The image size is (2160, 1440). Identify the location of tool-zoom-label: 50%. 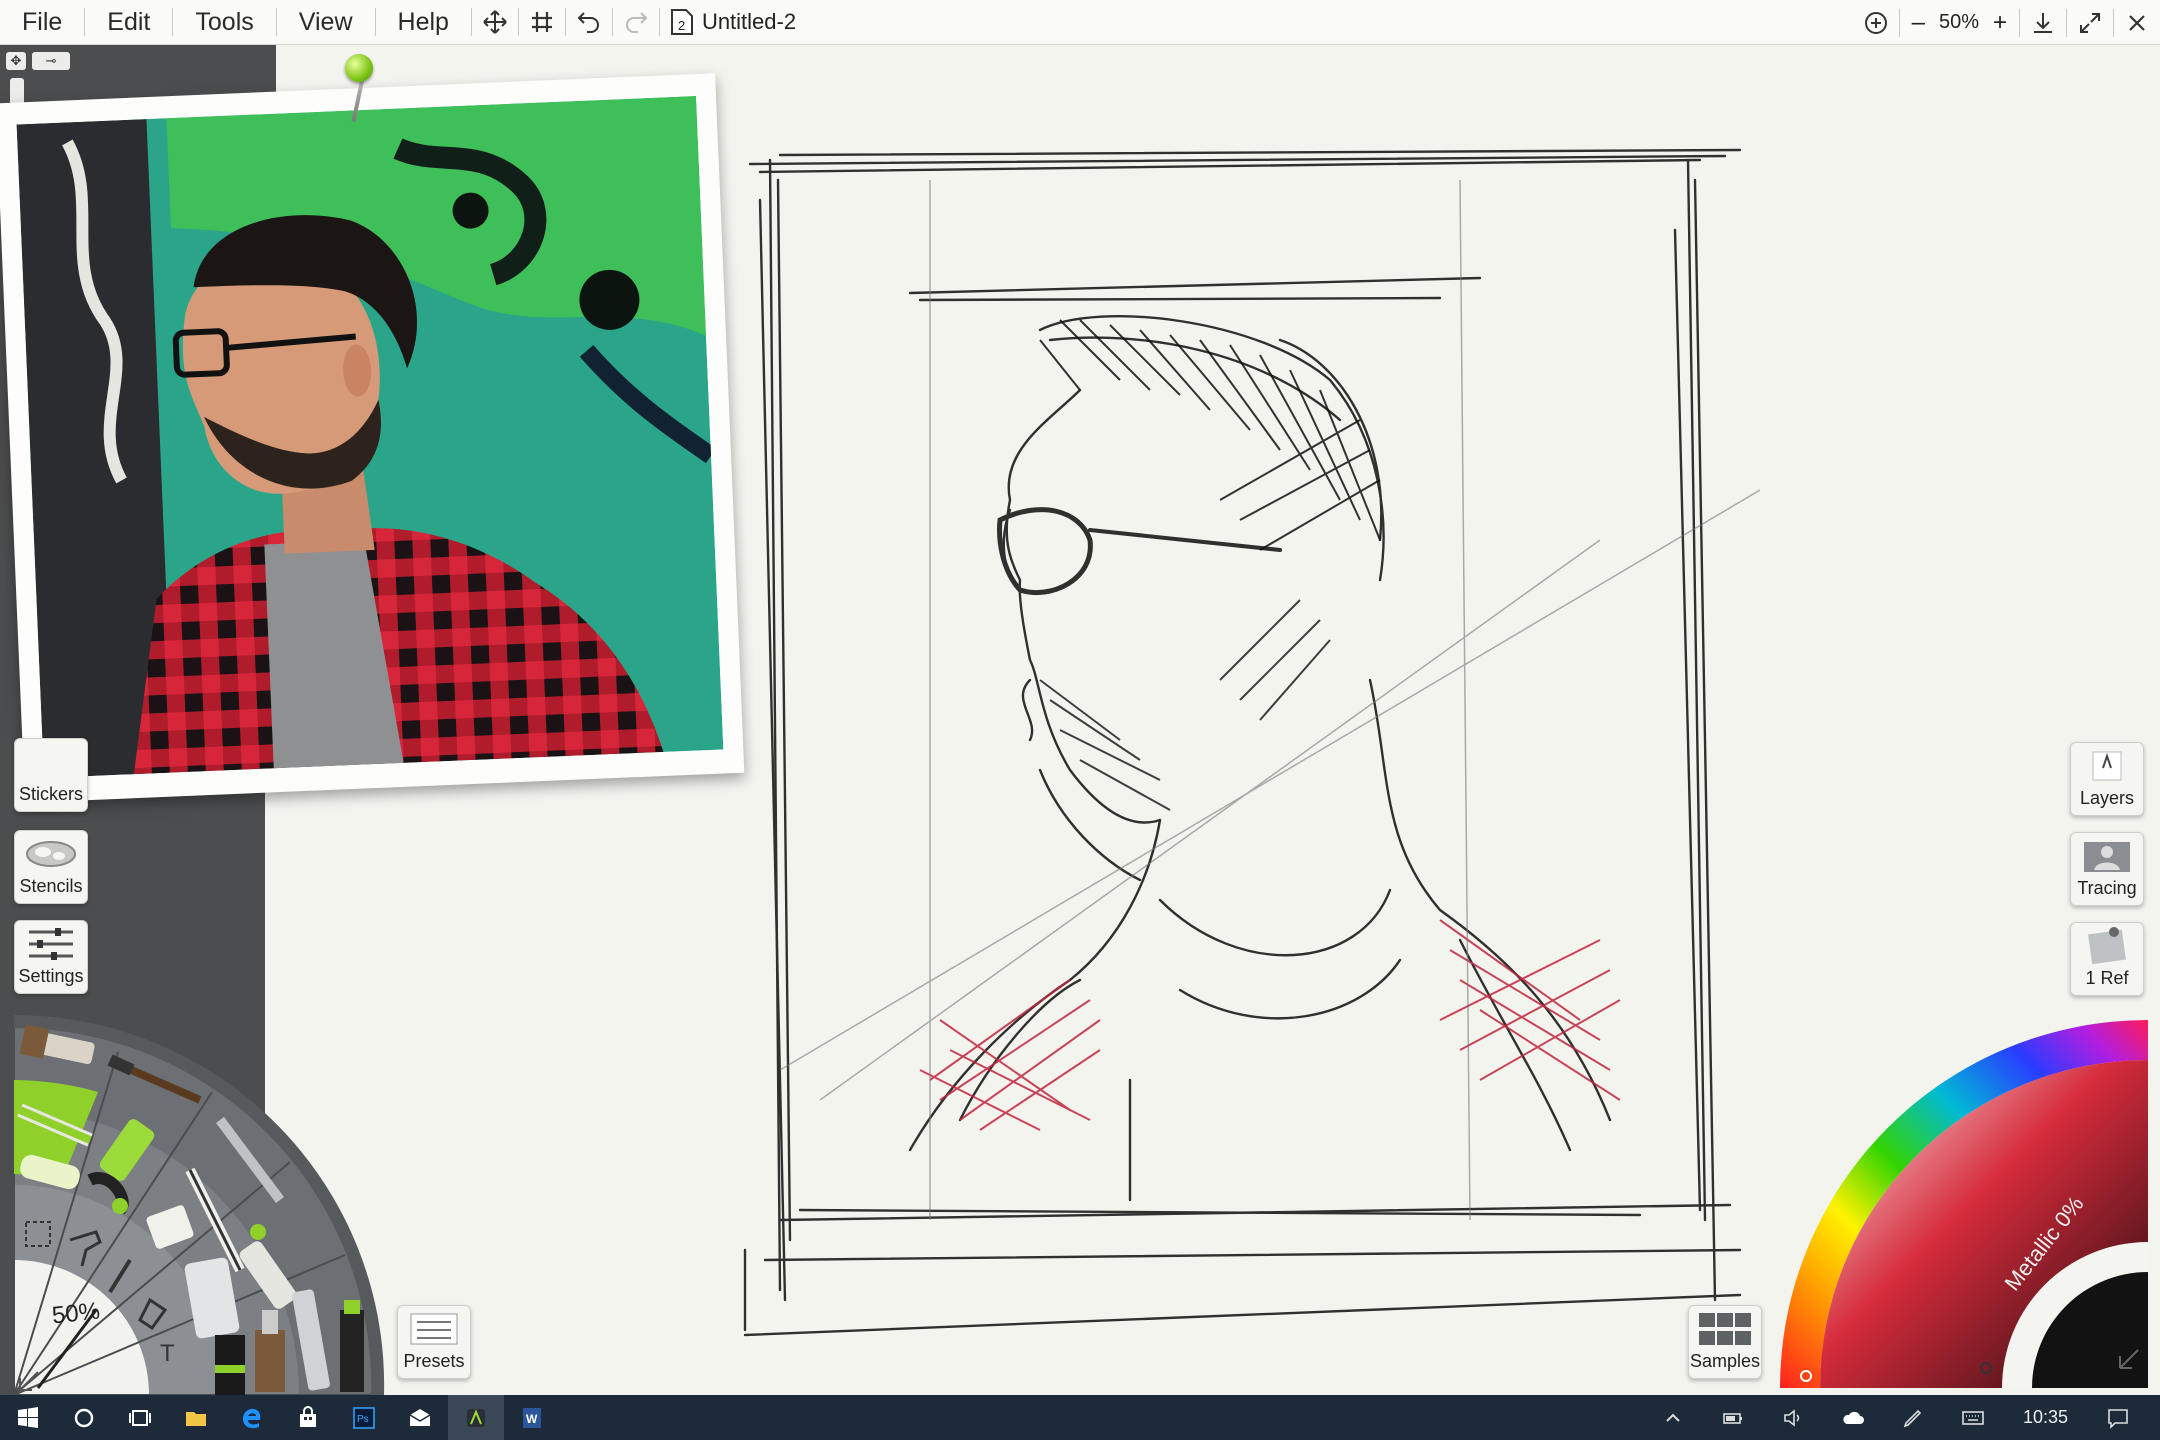
(76, 1313).